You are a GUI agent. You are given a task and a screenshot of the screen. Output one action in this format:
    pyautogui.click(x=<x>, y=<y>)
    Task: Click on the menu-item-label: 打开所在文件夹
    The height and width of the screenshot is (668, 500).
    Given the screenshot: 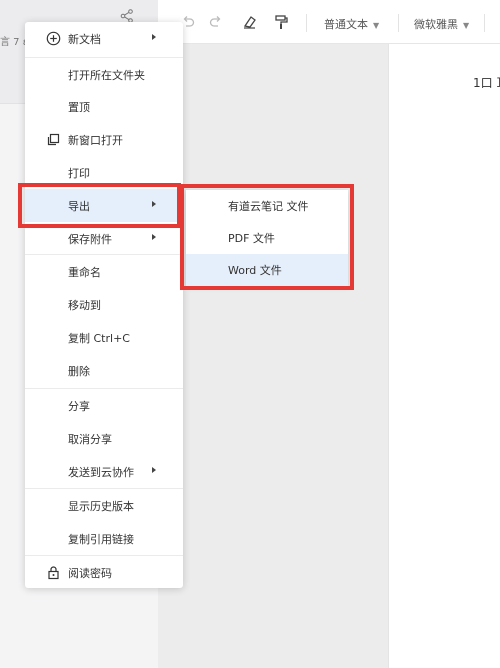 What is the action you would take?
    pyautogui.click(x=106, y=75)
    